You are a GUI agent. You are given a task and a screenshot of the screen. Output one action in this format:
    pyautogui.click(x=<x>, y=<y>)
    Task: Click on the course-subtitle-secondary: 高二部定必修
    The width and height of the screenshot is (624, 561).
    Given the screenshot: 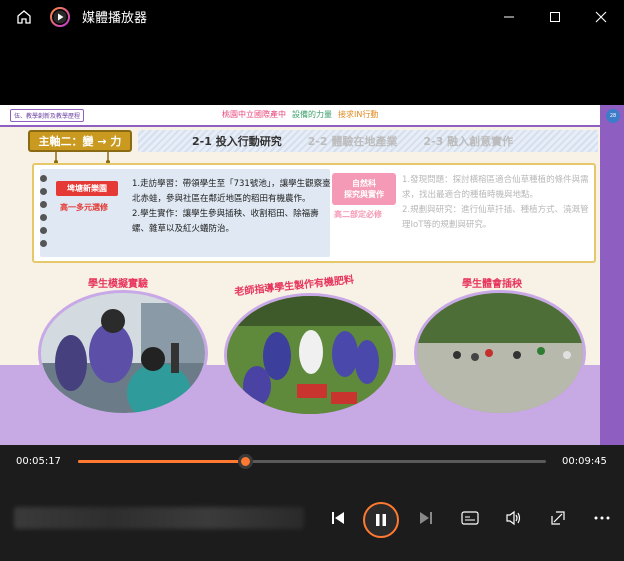 What is the action you would take?
    pyautogui.click(x=358, y=214)
    